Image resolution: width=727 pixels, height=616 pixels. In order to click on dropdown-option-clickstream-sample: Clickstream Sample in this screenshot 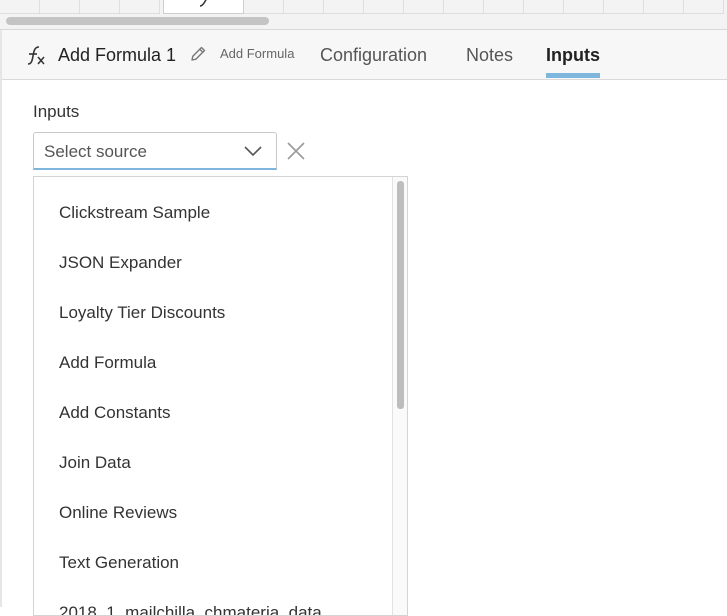, I will do `click(213, 213)`.